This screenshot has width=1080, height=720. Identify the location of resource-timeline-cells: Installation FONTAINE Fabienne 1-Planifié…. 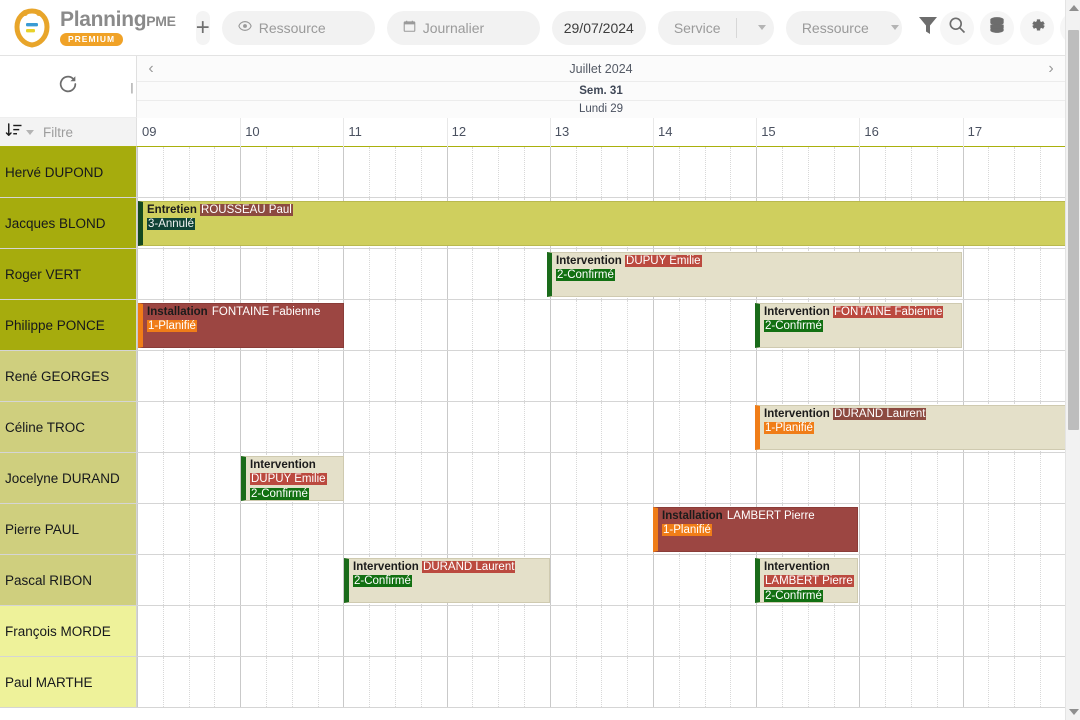
(601, 325).